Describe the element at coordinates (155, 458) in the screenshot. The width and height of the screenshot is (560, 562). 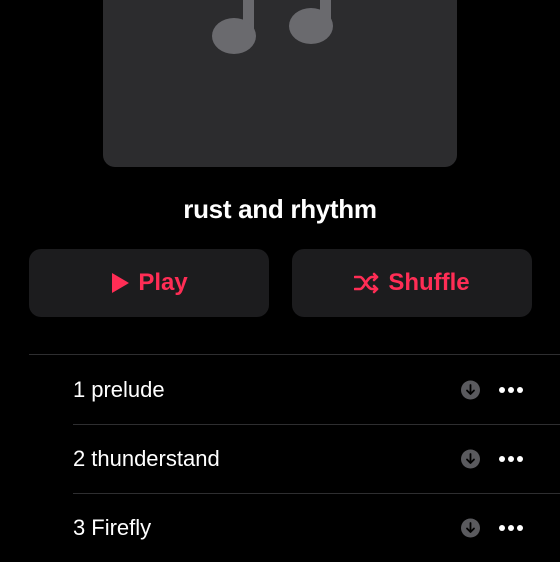
I see `track-name: thunderstand` at that location.